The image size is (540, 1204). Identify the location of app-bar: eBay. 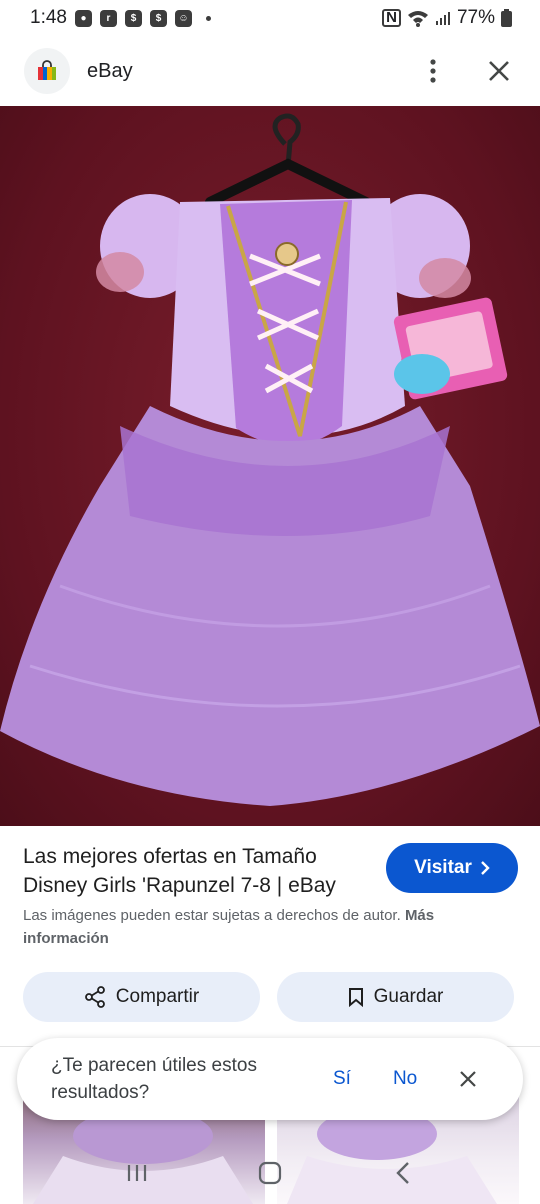
(270, 71).